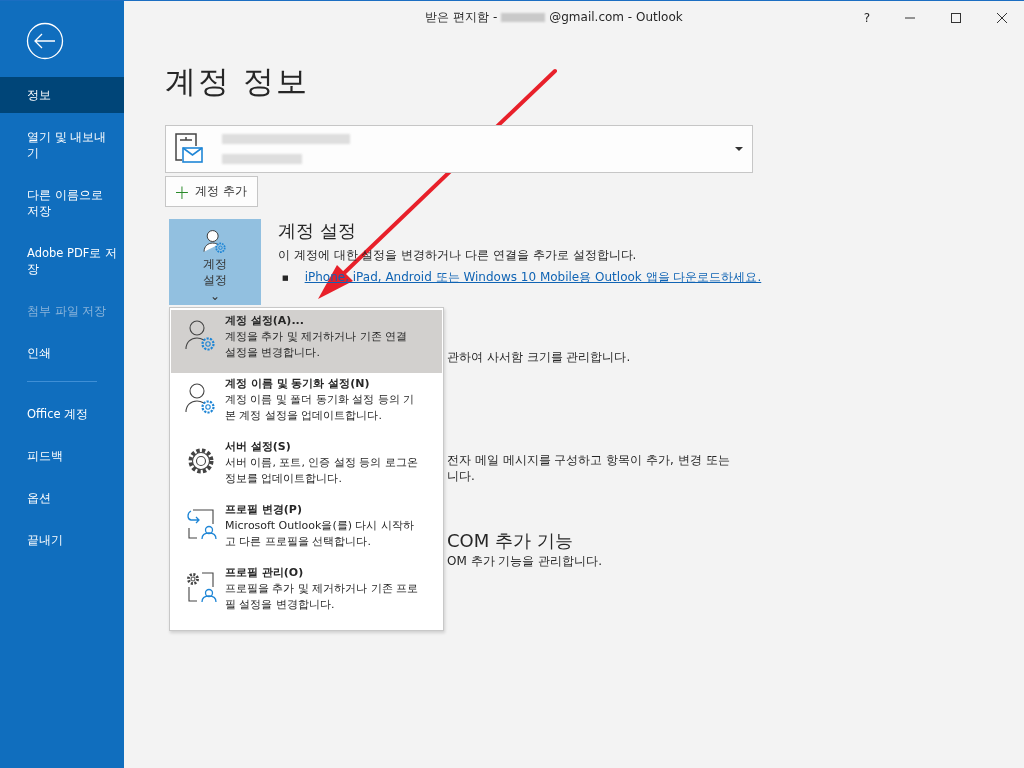 This screenshot has height=768, width=1024. What do you see at coordinates (62, 203) in the screenshot?
I see `sidebar-item: 다른 이름으로 저장` at bounding box center [62, 203].